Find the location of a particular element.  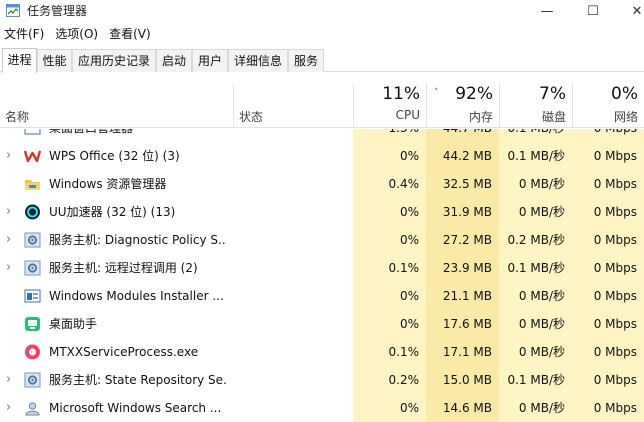

tab-performance: 性能 is located at coordinates (54, 60).